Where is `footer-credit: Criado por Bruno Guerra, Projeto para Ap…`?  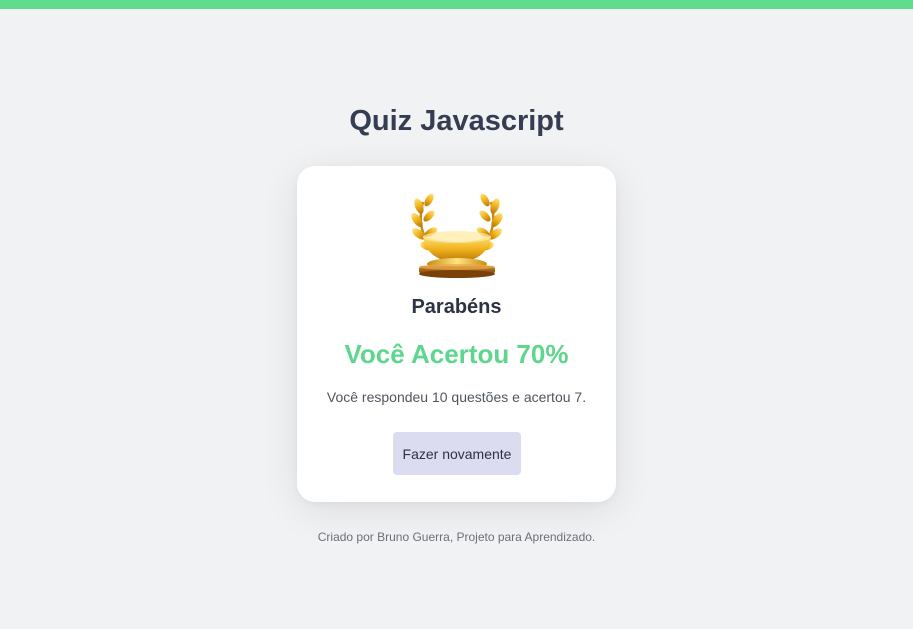 footer-credit: Criado por Bruno Guerra, Projeto para Ap… is located at coordinates (456, 537).